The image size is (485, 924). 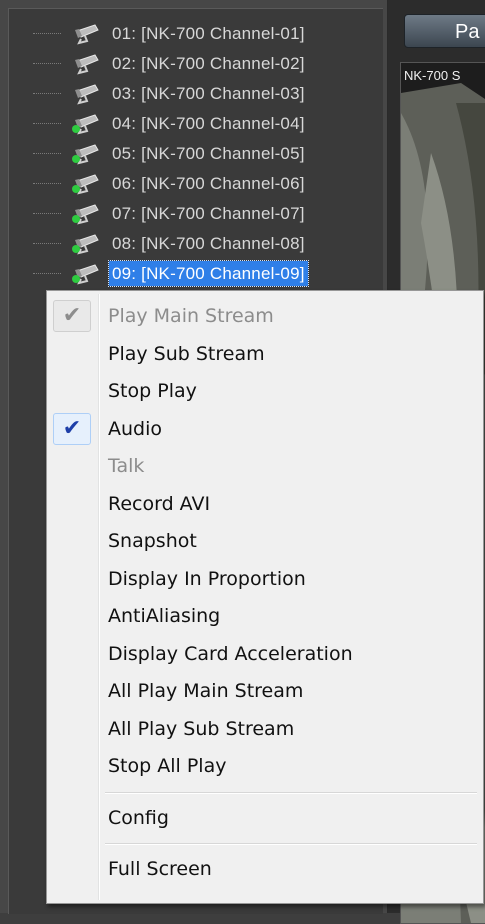 I want to click on channel-item: 03: [NK-700 Channel-03], so click(x=196, y=93).